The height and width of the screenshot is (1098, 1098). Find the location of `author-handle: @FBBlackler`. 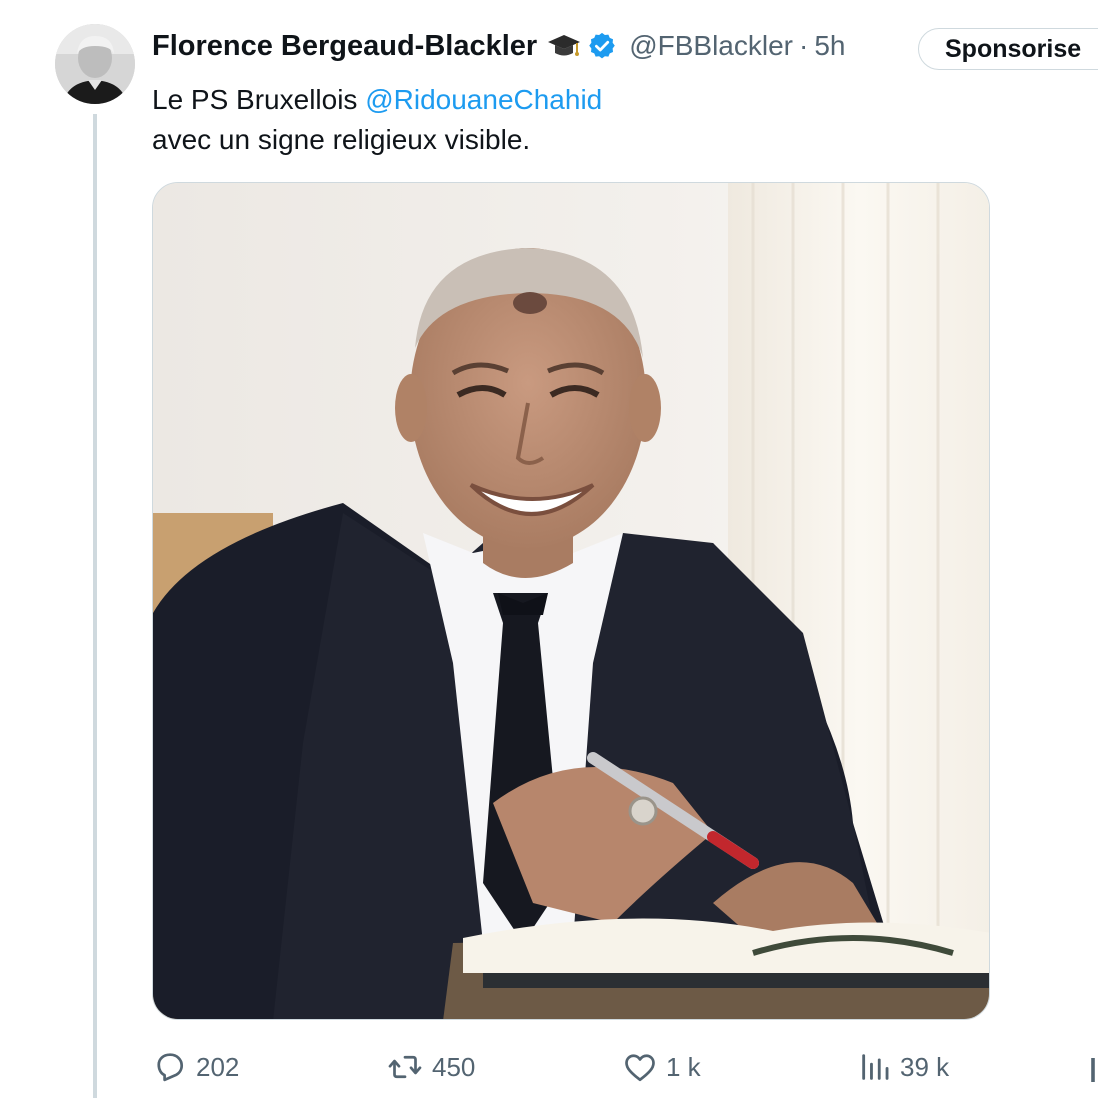

author-handle: @FBBlackler is located at coordinates (711, 46).